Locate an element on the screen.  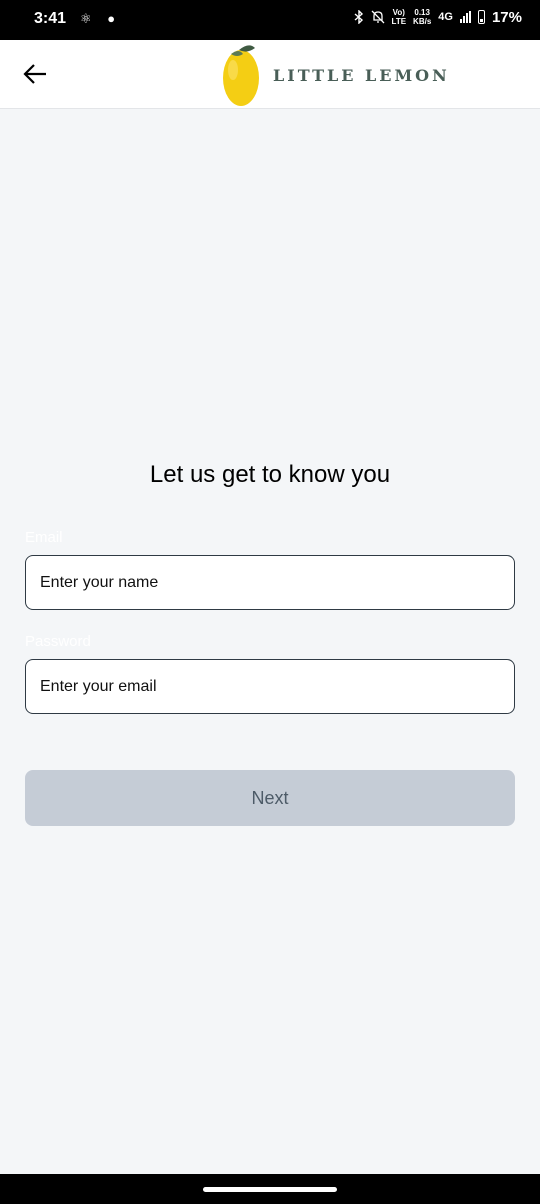
navigation-bar is located at coordinates (270, 1189).